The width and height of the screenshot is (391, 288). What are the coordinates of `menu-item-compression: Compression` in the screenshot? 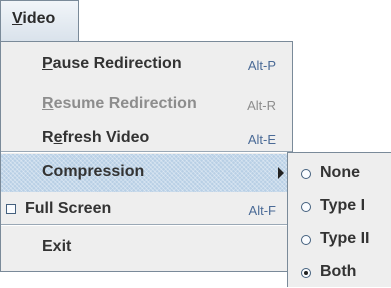 It's located at (146, 173).